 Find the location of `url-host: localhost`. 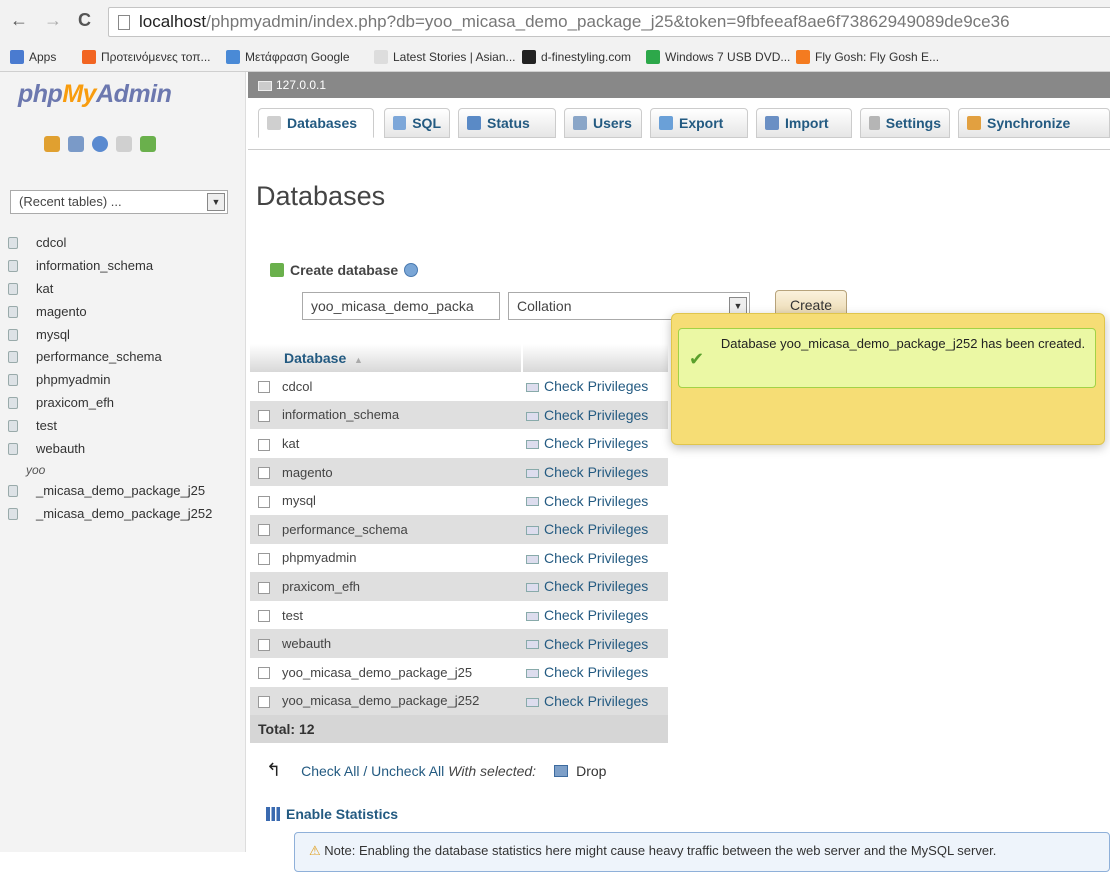

url-host: localhost is located at coordinates (173, 21).